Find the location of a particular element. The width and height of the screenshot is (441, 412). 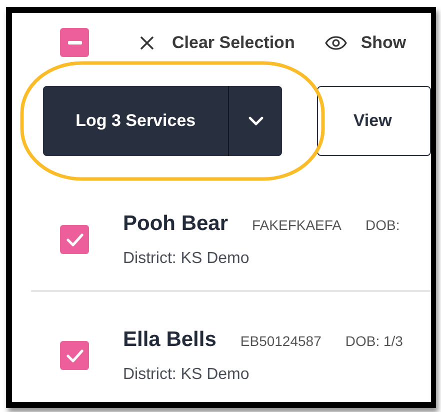

student-id: EB50124587 is located at coordinates (281, 341).